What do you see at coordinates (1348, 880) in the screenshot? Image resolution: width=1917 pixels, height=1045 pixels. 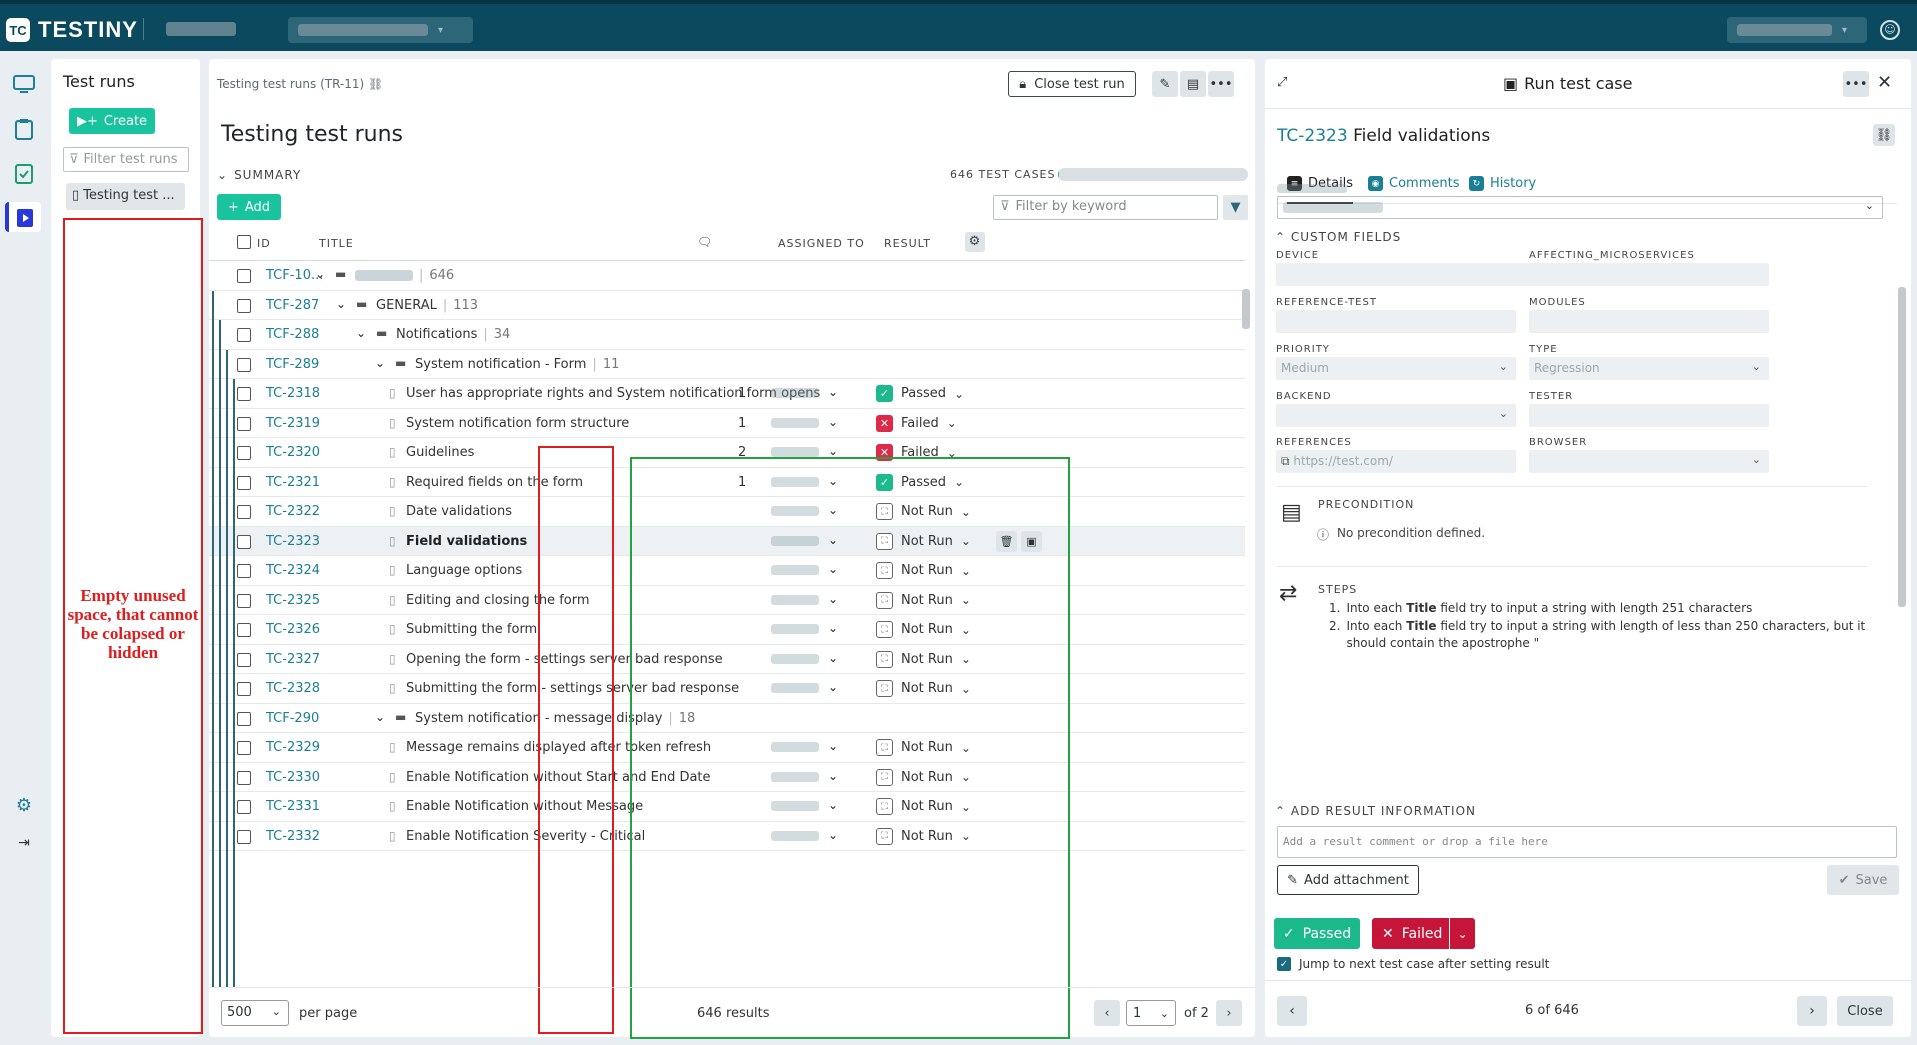 I see `add-attachment-button: ✎ Add attachment` at bounding box center [1348, 880].